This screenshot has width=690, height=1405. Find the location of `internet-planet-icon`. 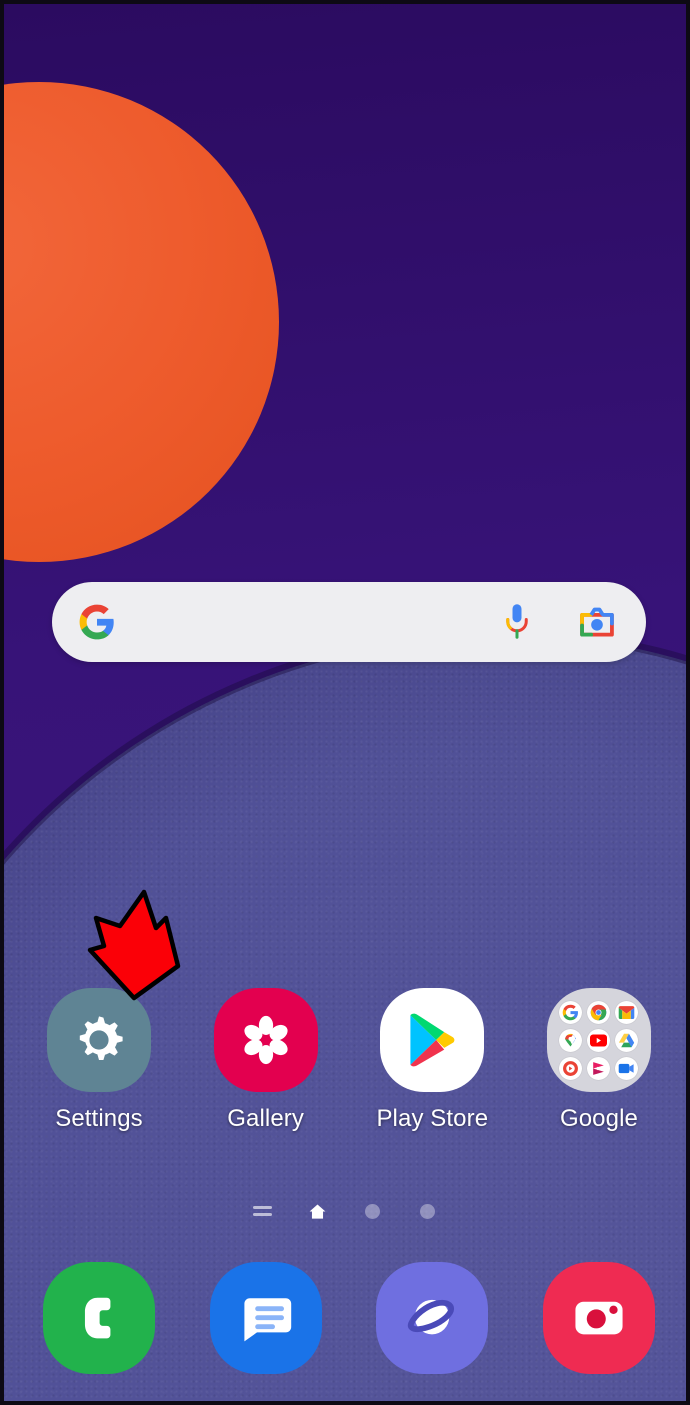

internet-planet-icon is located at coordinates (432, 1318).